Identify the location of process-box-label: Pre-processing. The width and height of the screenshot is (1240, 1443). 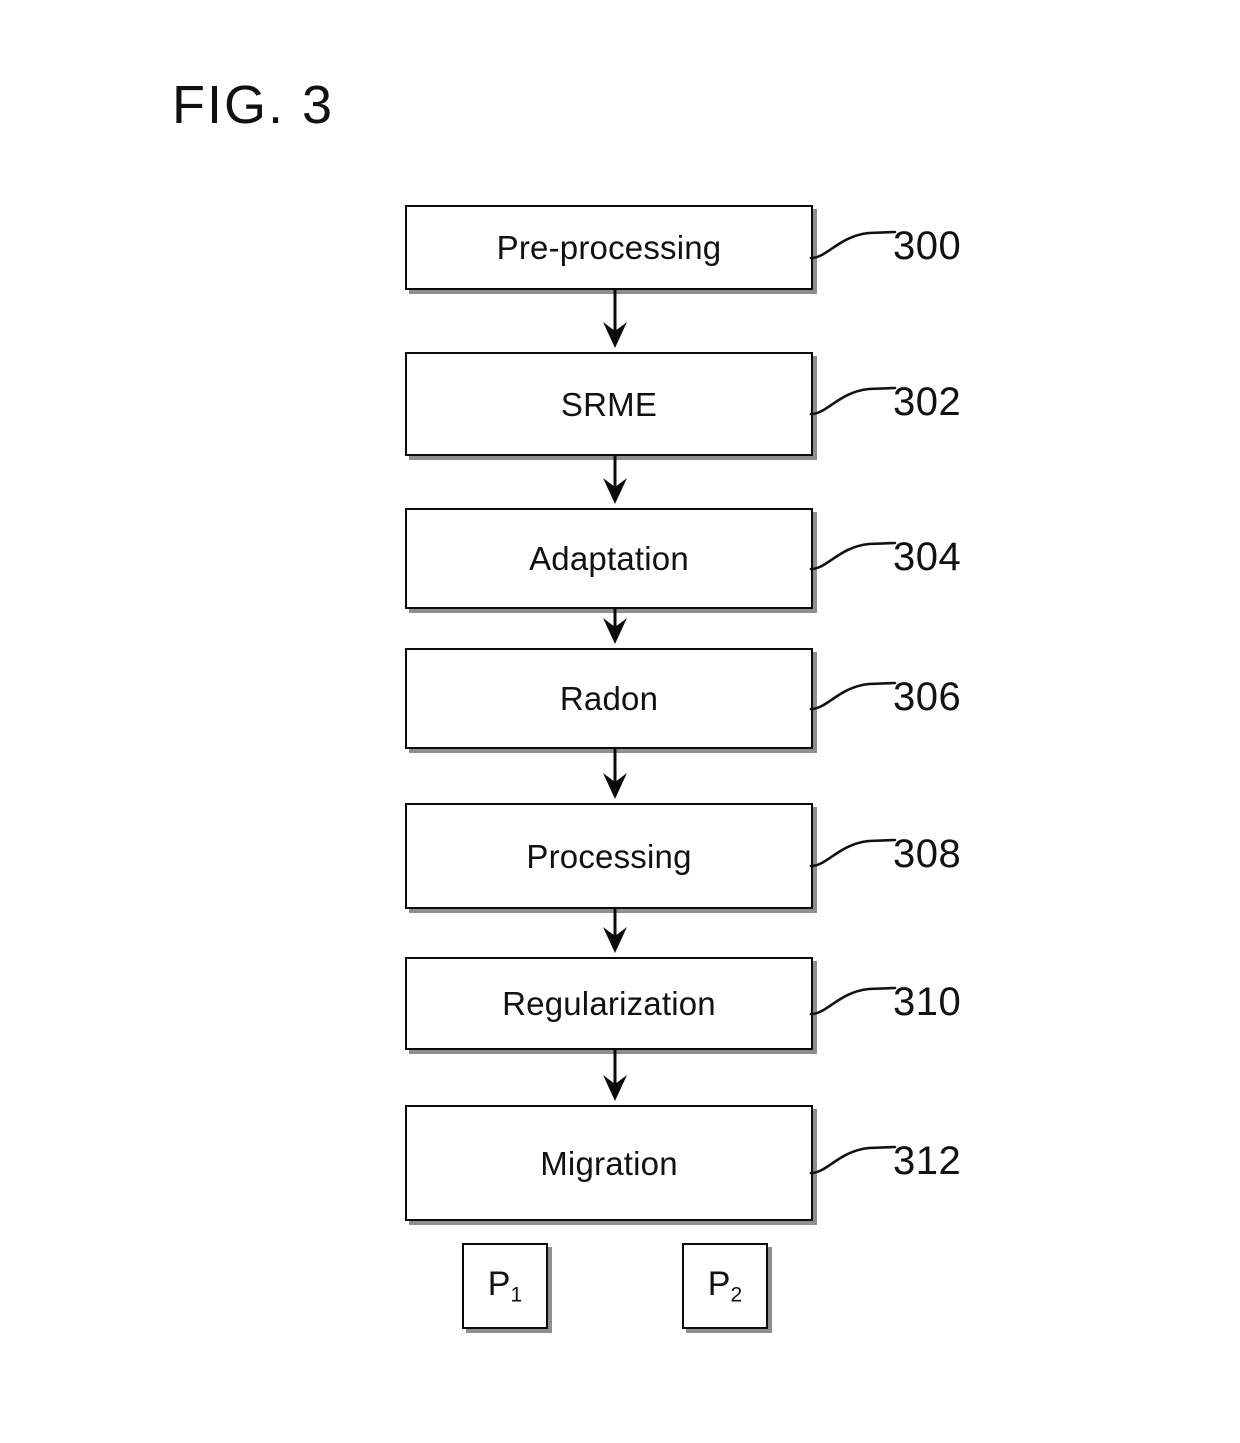
(609, 247).